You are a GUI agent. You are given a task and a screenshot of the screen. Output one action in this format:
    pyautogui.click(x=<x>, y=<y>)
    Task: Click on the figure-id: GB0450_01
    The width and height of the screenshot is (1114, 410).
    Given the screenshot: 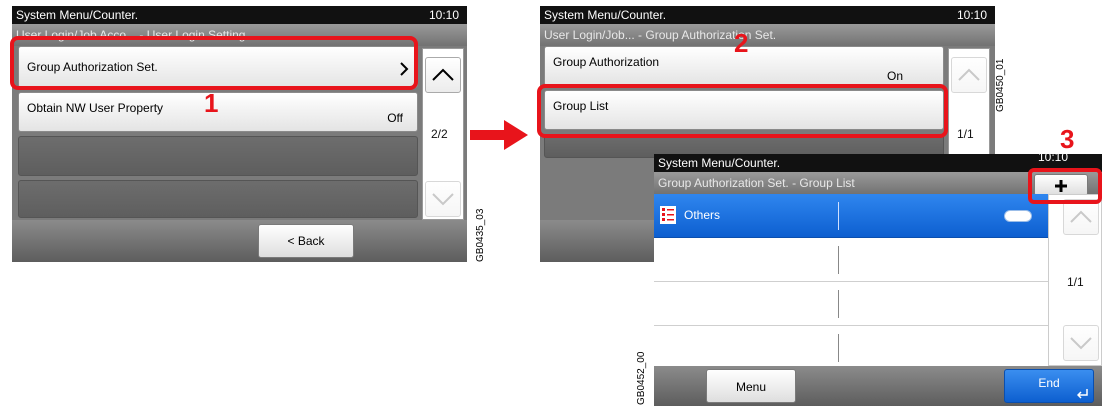 What is the action you would take?
    pyautogui.click(x=1000, y=85)
    